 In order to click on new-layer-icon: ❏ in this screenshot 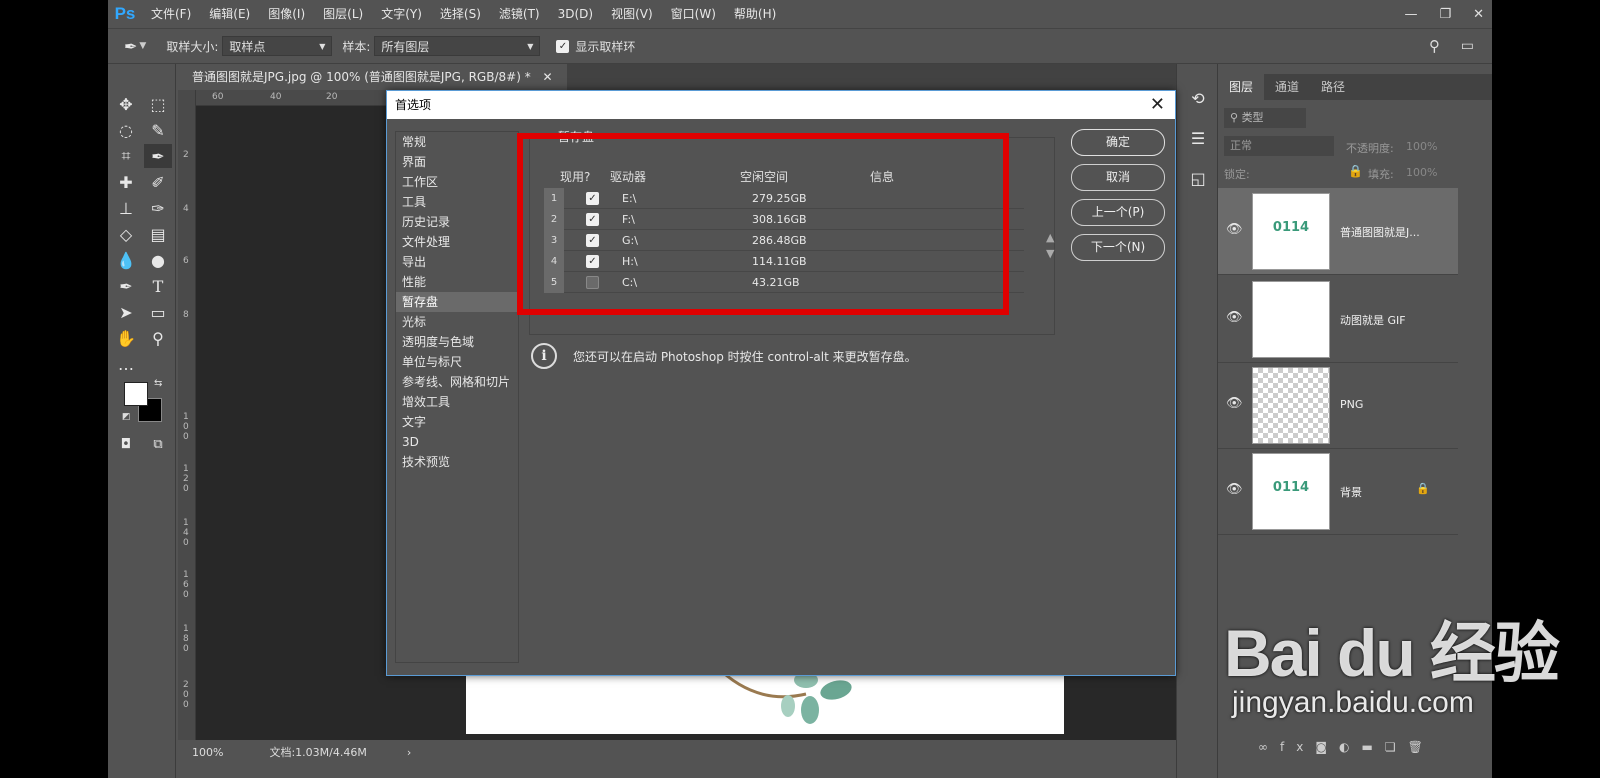, I will do `click(1396, 747)`.